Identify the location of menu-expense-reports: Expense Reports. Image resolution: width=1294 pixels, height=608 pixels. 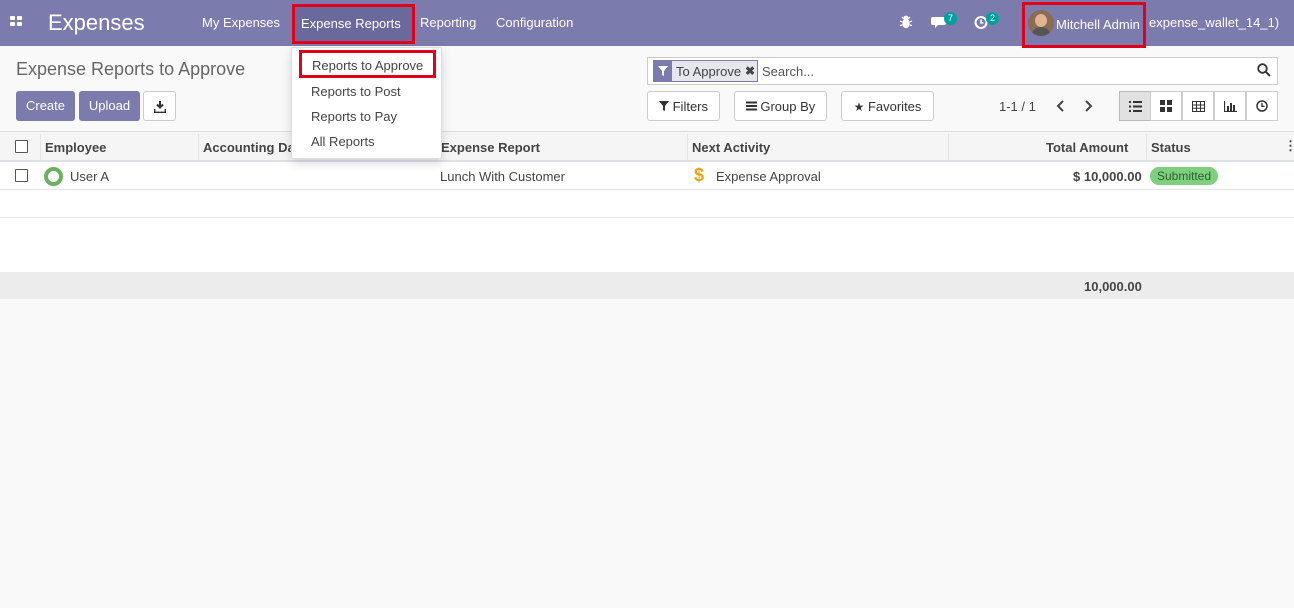
(353, 24).